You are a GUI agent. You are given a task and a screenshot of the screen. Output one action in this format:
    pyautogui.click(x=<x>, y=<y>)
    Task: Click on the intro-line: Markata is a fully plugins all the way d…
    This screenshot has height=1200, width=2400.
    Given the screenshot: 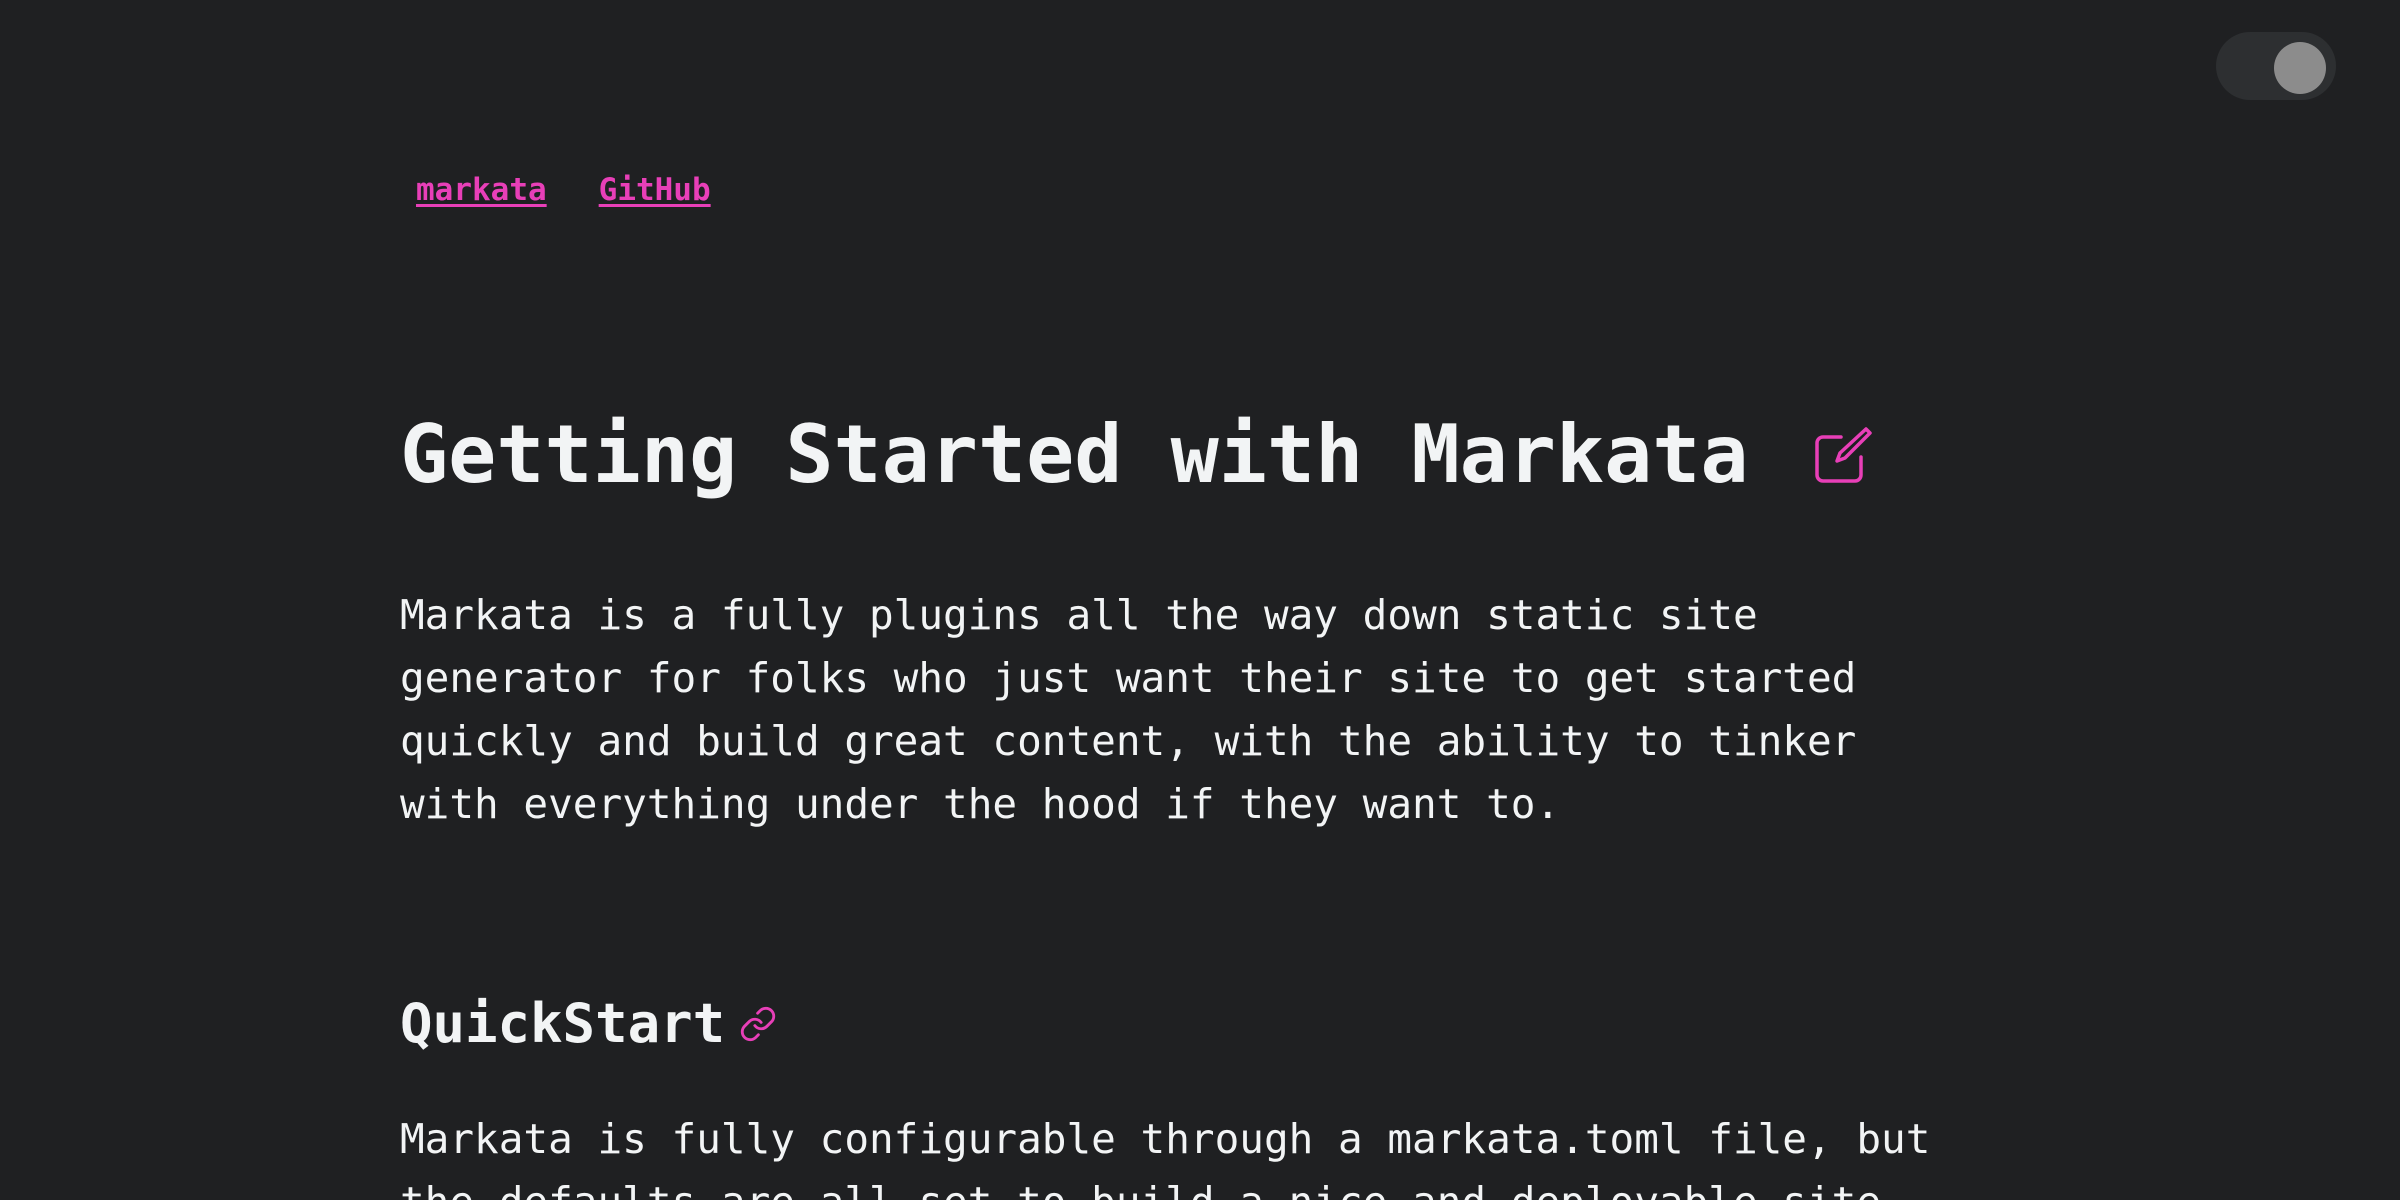 What is the action you would take?
    pyautogui.click(x=1079, y=615)
    